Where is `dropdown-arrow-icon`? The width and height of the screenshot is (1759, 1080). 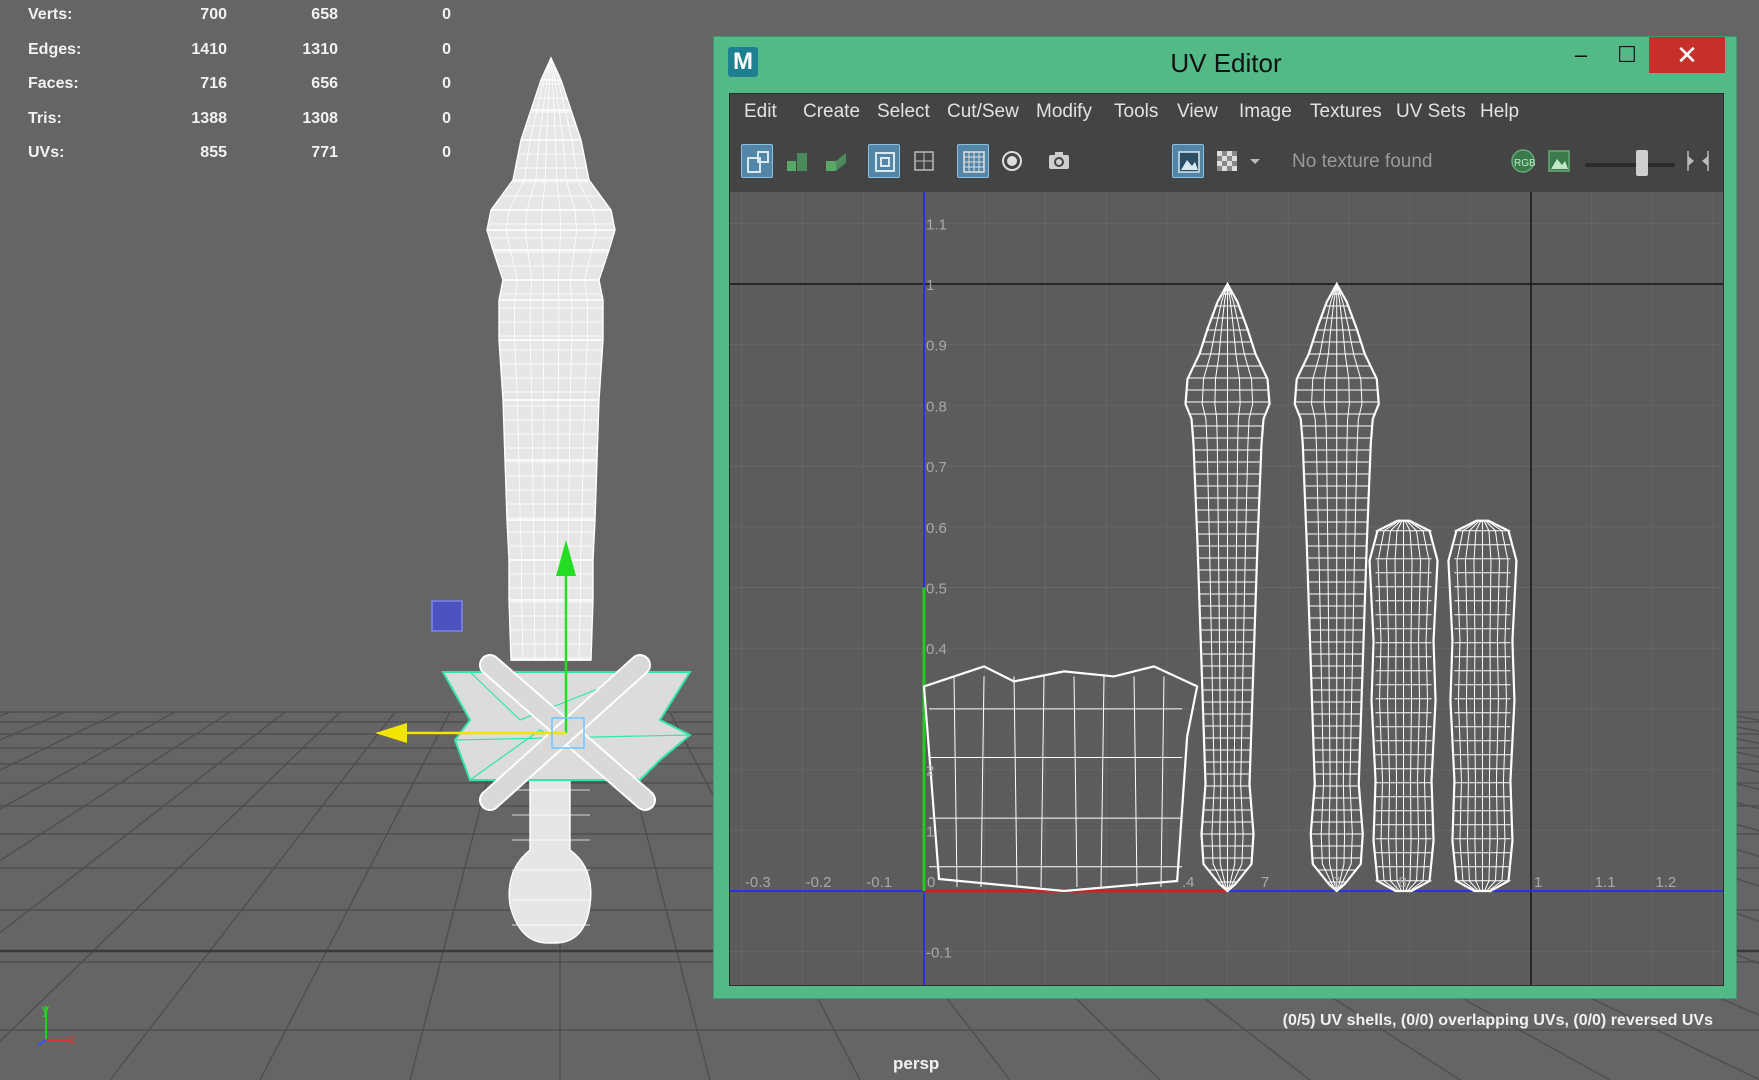
dropdown-arrow-icon is located at coordinates (1254, 161).